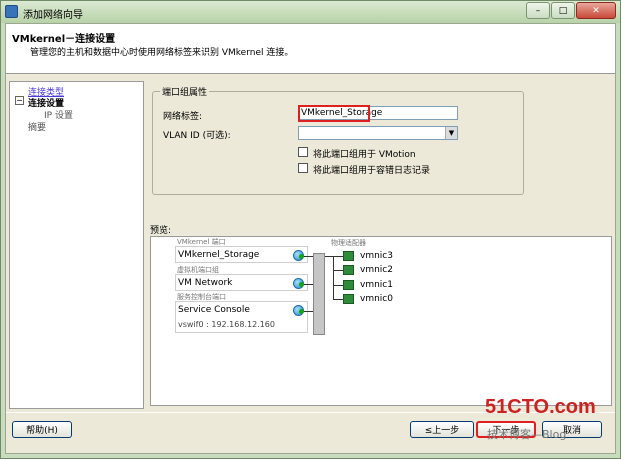  What do you see at coordinates (197, 136) in the screenshot?
I see `vlan-id-caption: VLAN ID (可选):` at bounding box center [197, 136].